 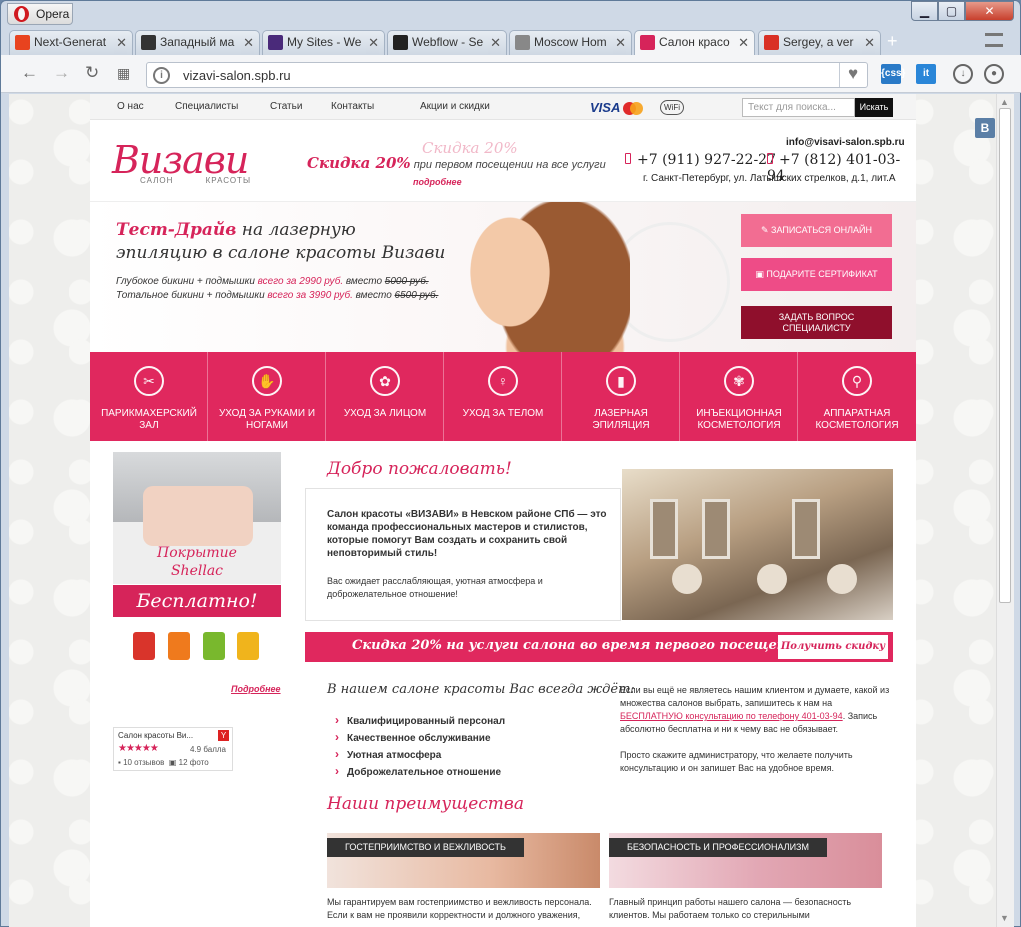 What do you see at coordinates (1004, 918) in the screenshot?
I see `scroll-down-arrow-icon: ▼` at bounding box center [1004, 918].